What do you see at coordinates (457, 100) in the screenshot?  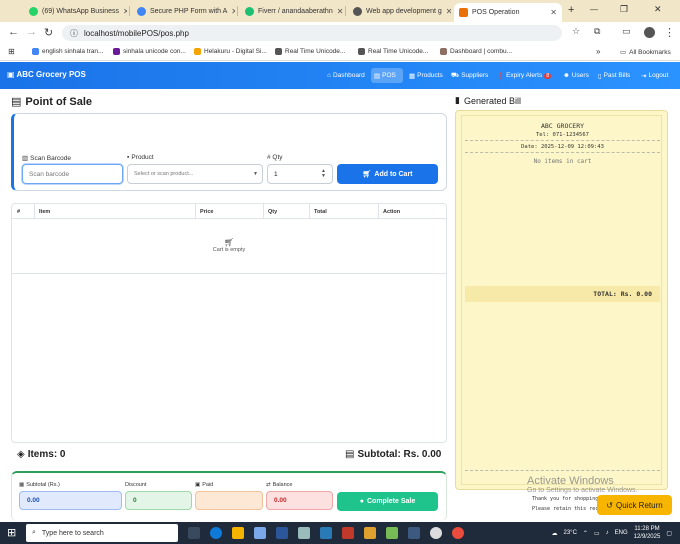 I see `receipt-icon: ▮` at bounding box center [457, 100].